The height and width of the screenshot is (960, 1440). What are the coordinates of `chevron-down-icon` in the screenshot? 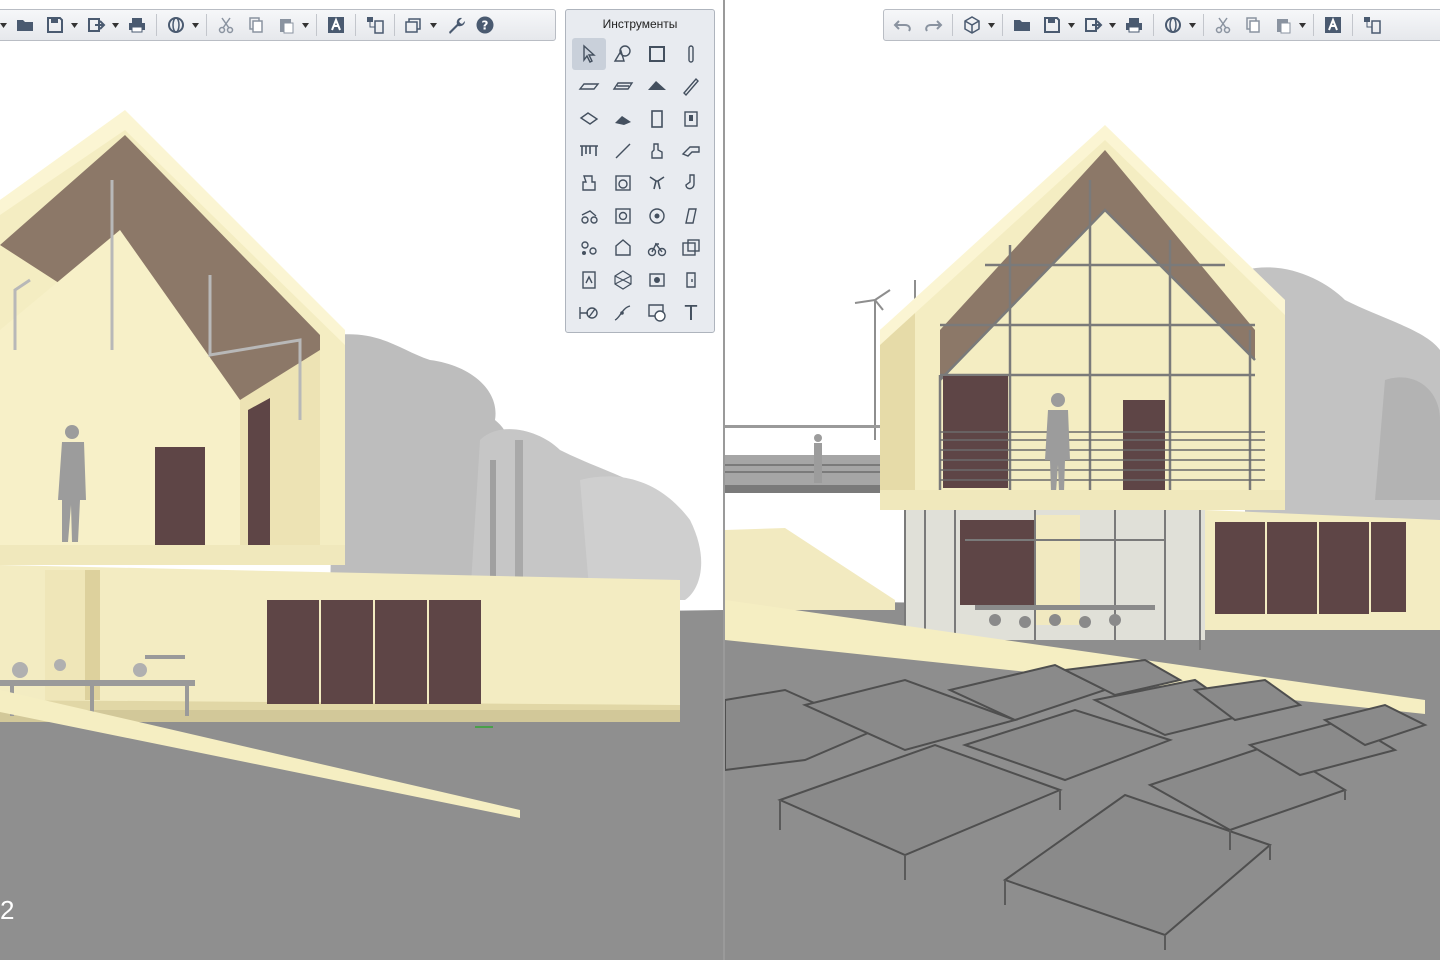 It's located at (3, 25).